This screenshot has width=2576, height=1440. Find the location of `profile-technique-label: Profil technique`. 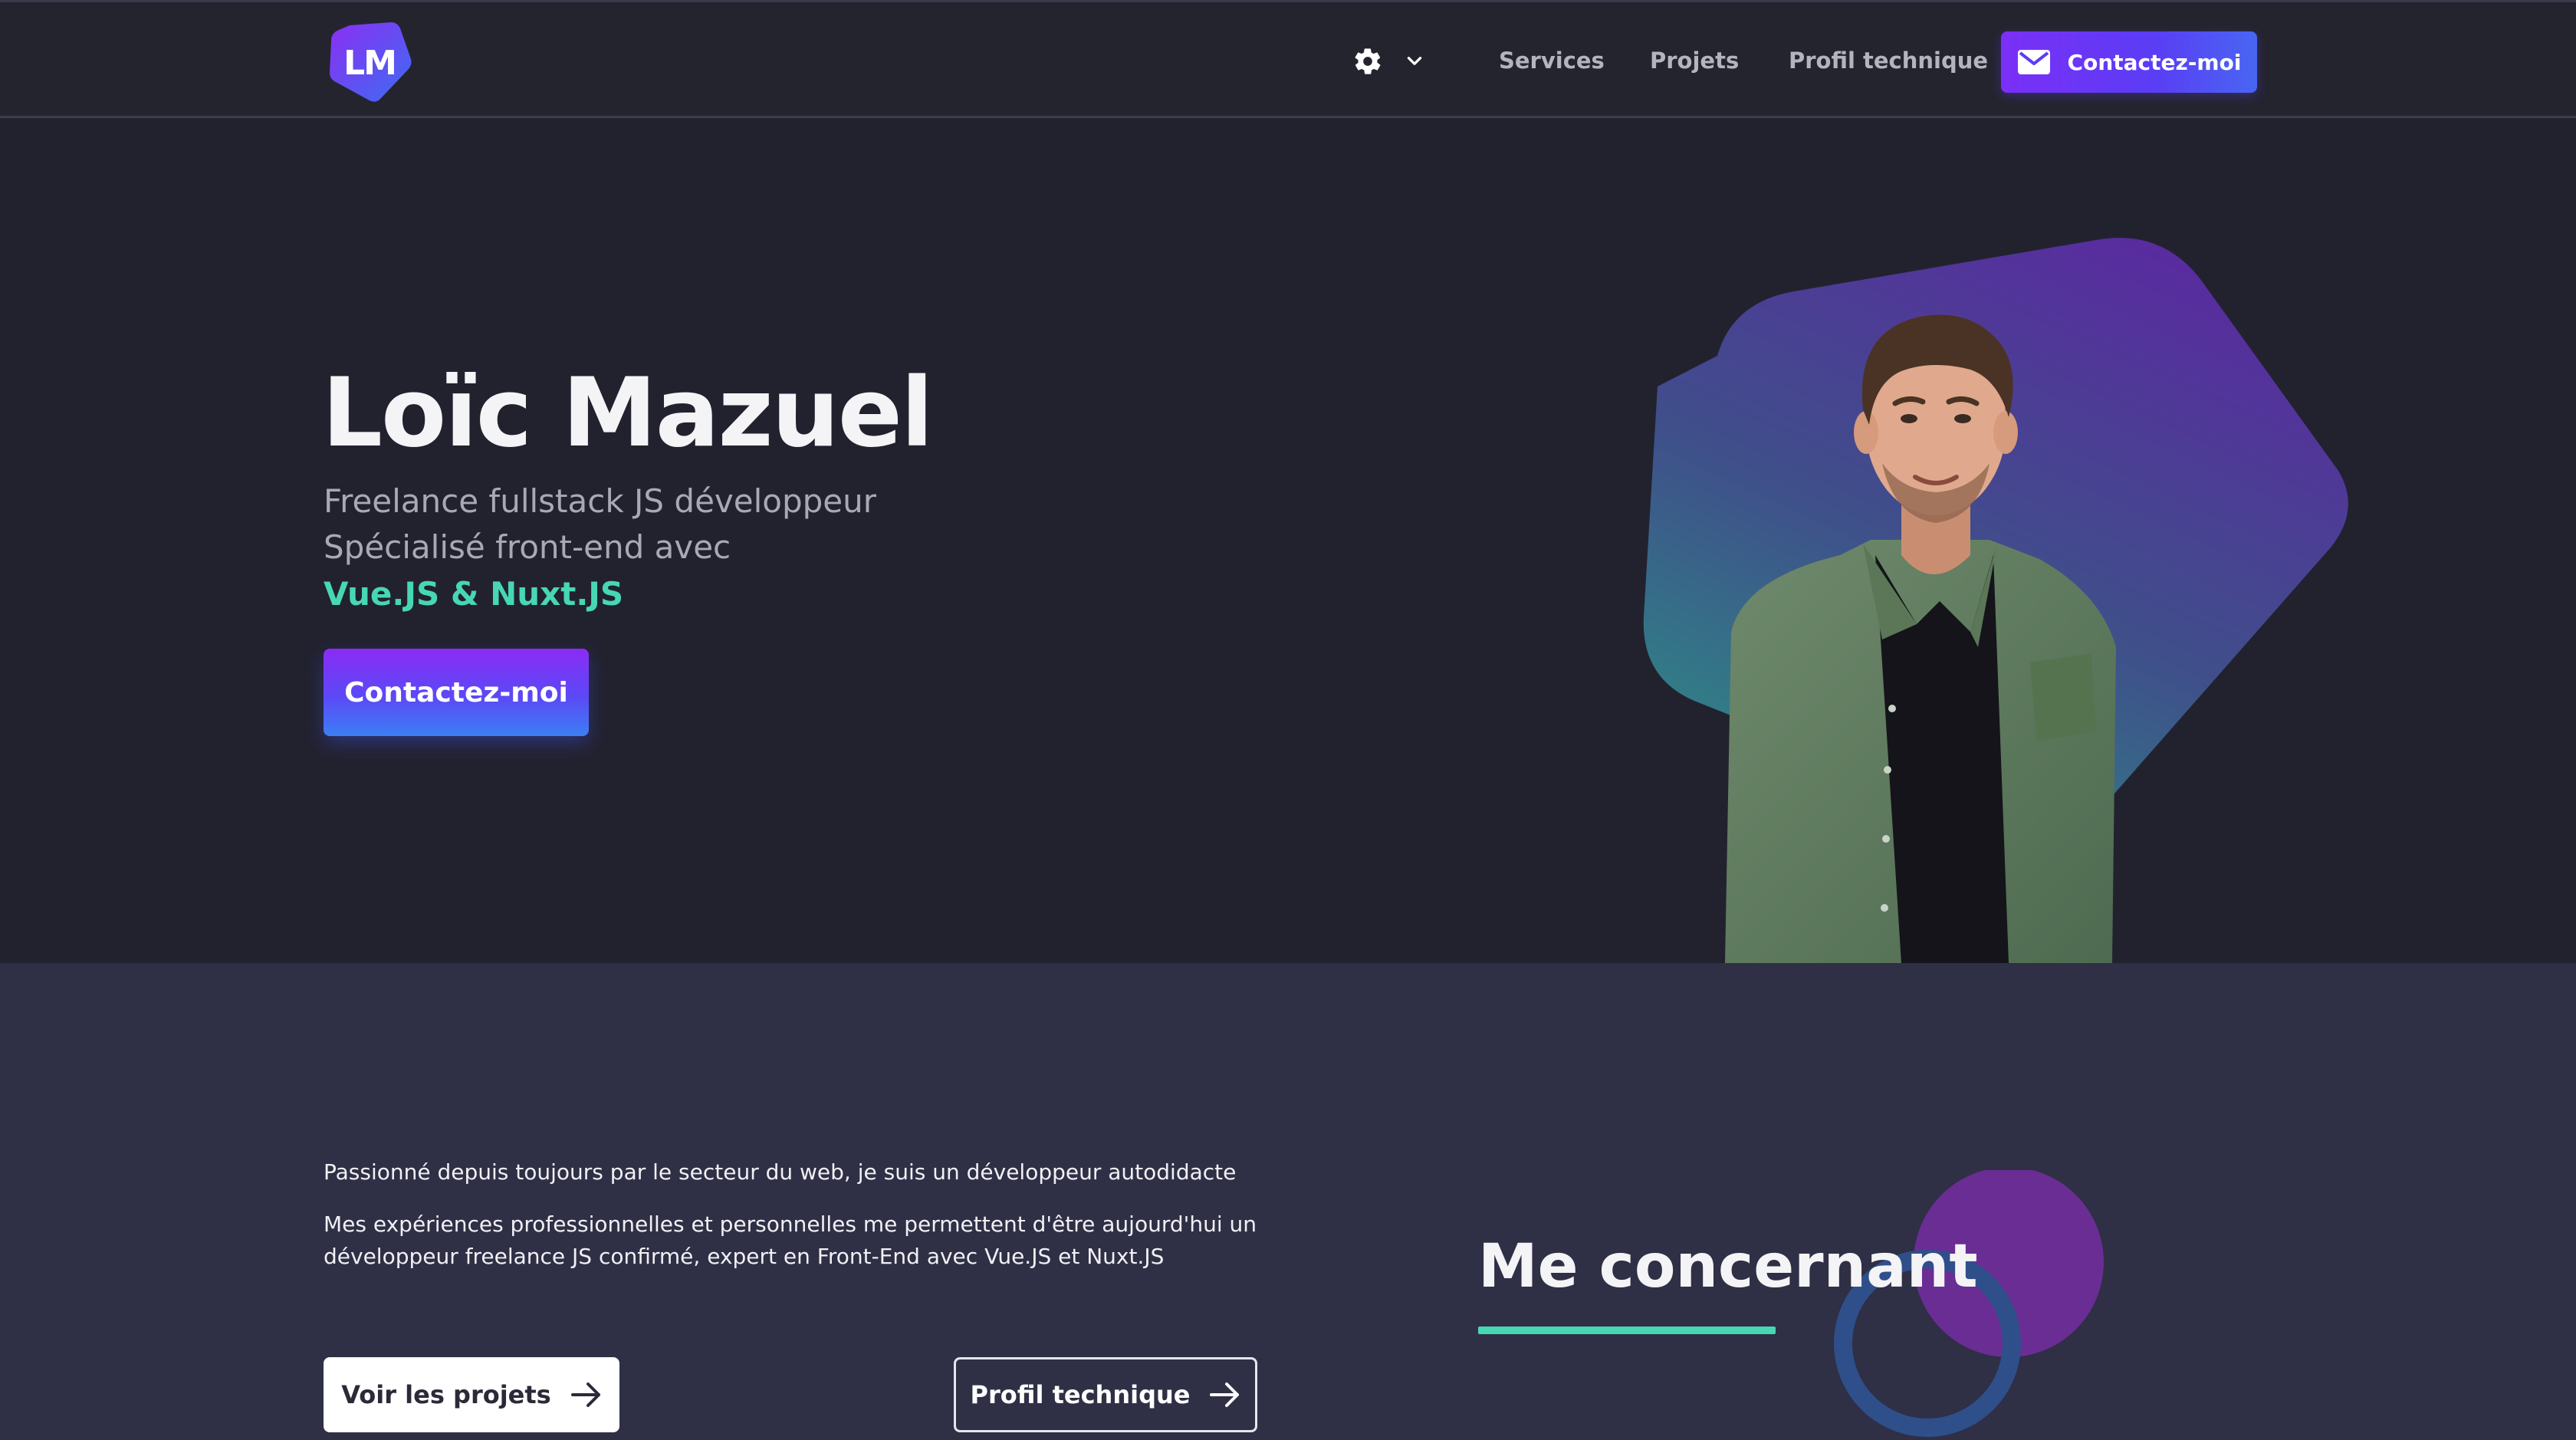

profile-technique-label: Profil technique is located at coordinates (1080, 1394).